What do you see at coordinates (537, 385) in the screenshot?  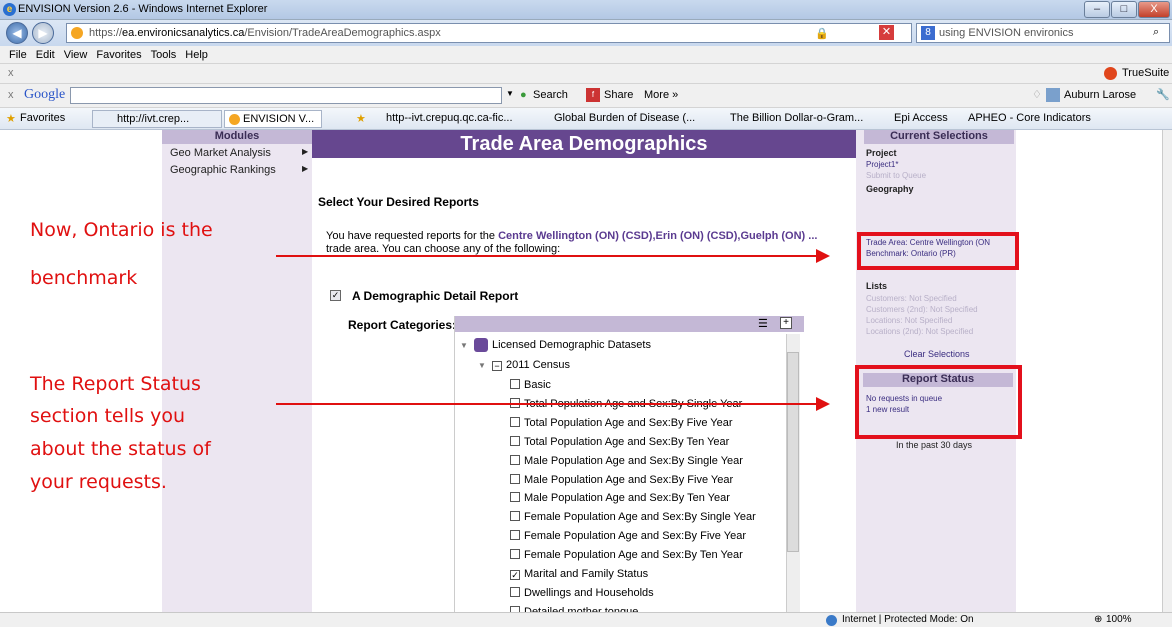 I see `tree-item-label: Basic` at bounding box center [537, 385].